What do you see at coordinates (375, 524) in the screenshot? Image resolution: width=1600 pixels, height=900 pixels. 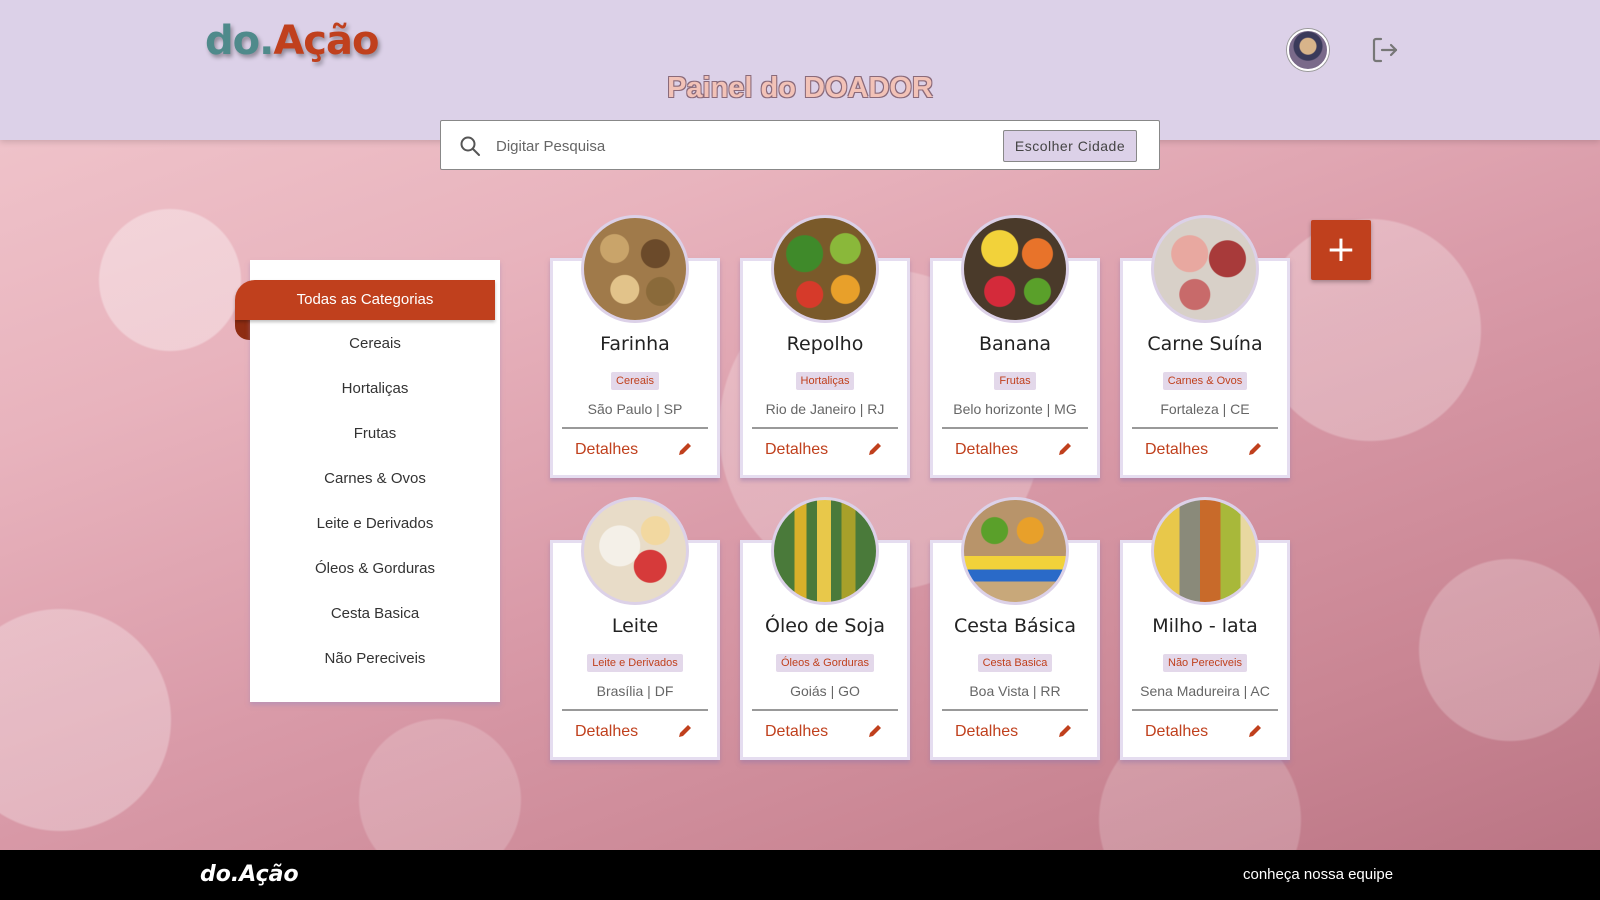 I see `category-leite-derivados: Leite e Derivados` at bounding box center [375, 524].